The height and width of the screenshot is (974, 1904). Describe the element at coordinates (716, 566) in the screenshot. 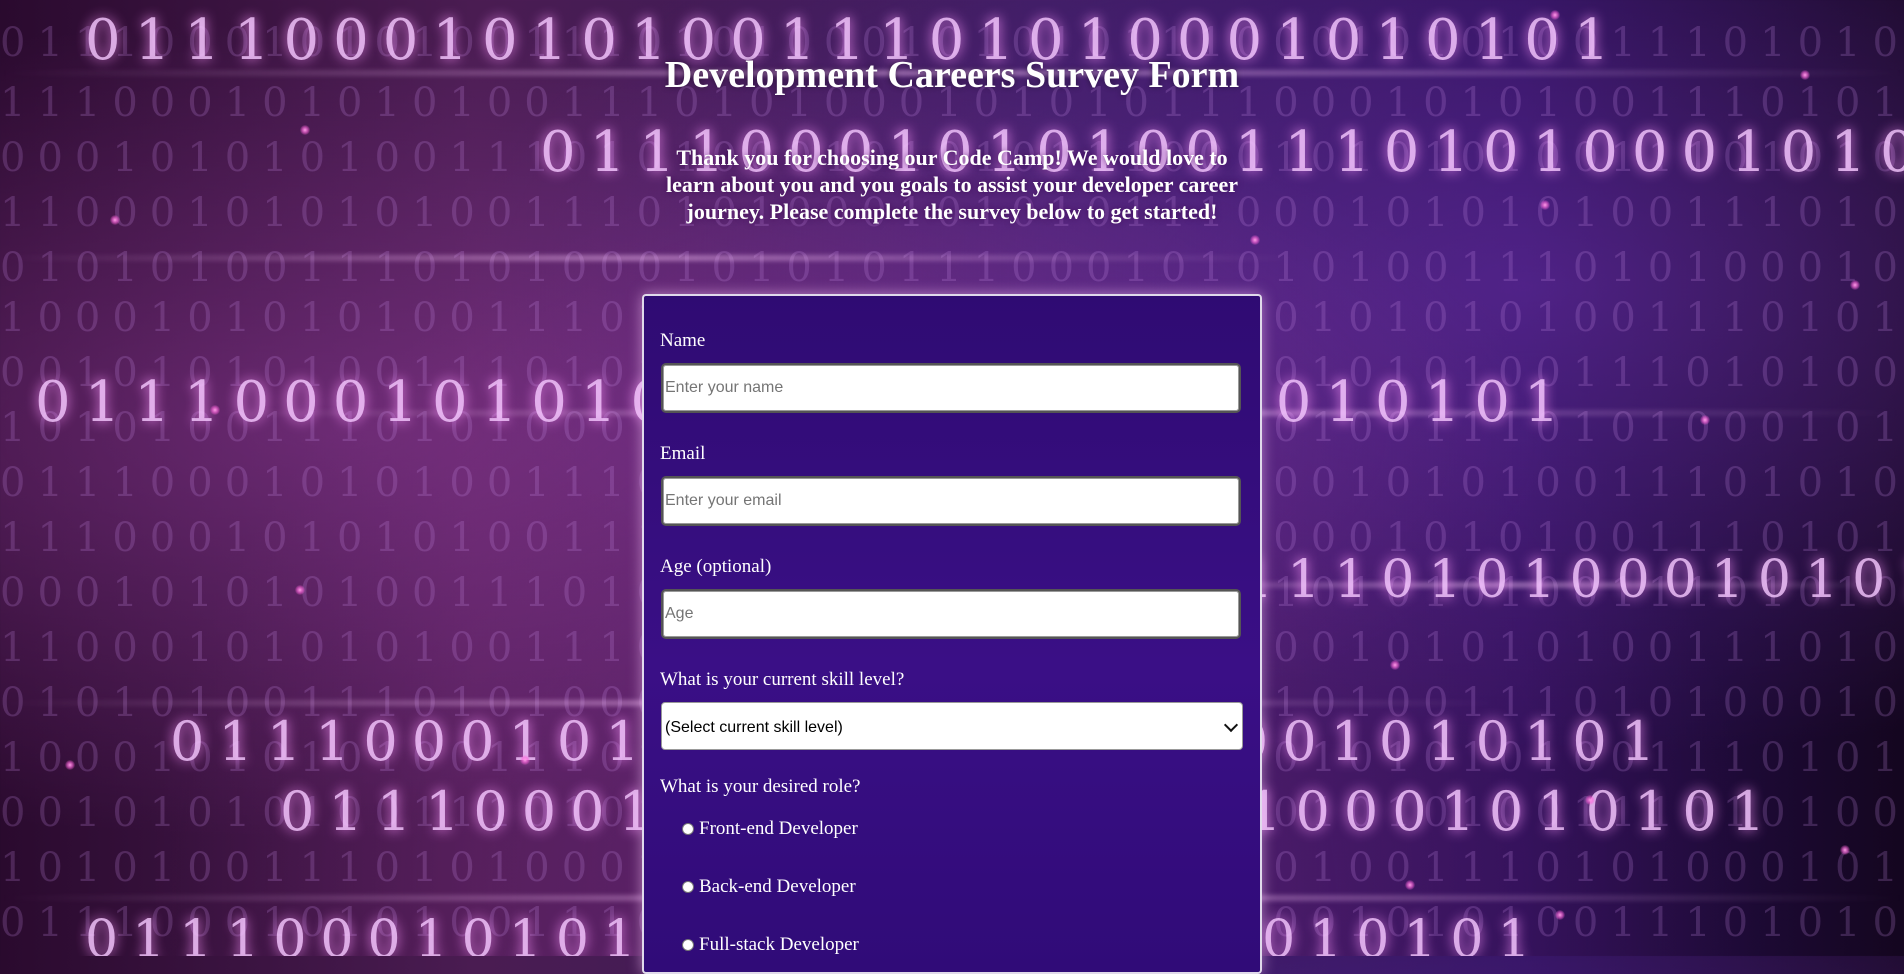

I see `age-label: Age (optional)` at that location.